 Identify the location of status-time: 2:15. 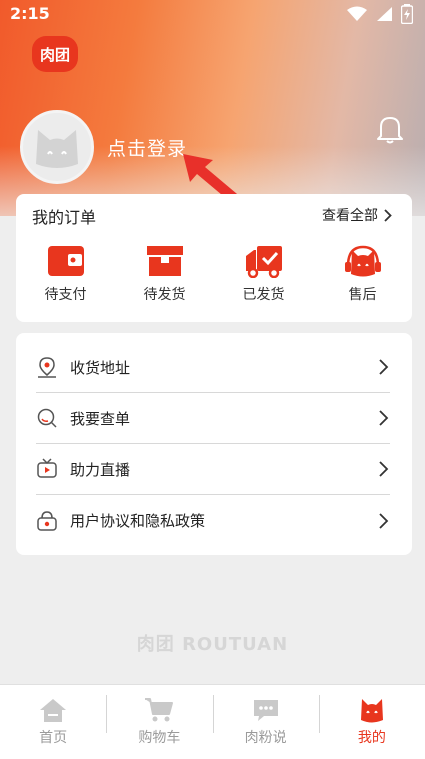
(30, 13).